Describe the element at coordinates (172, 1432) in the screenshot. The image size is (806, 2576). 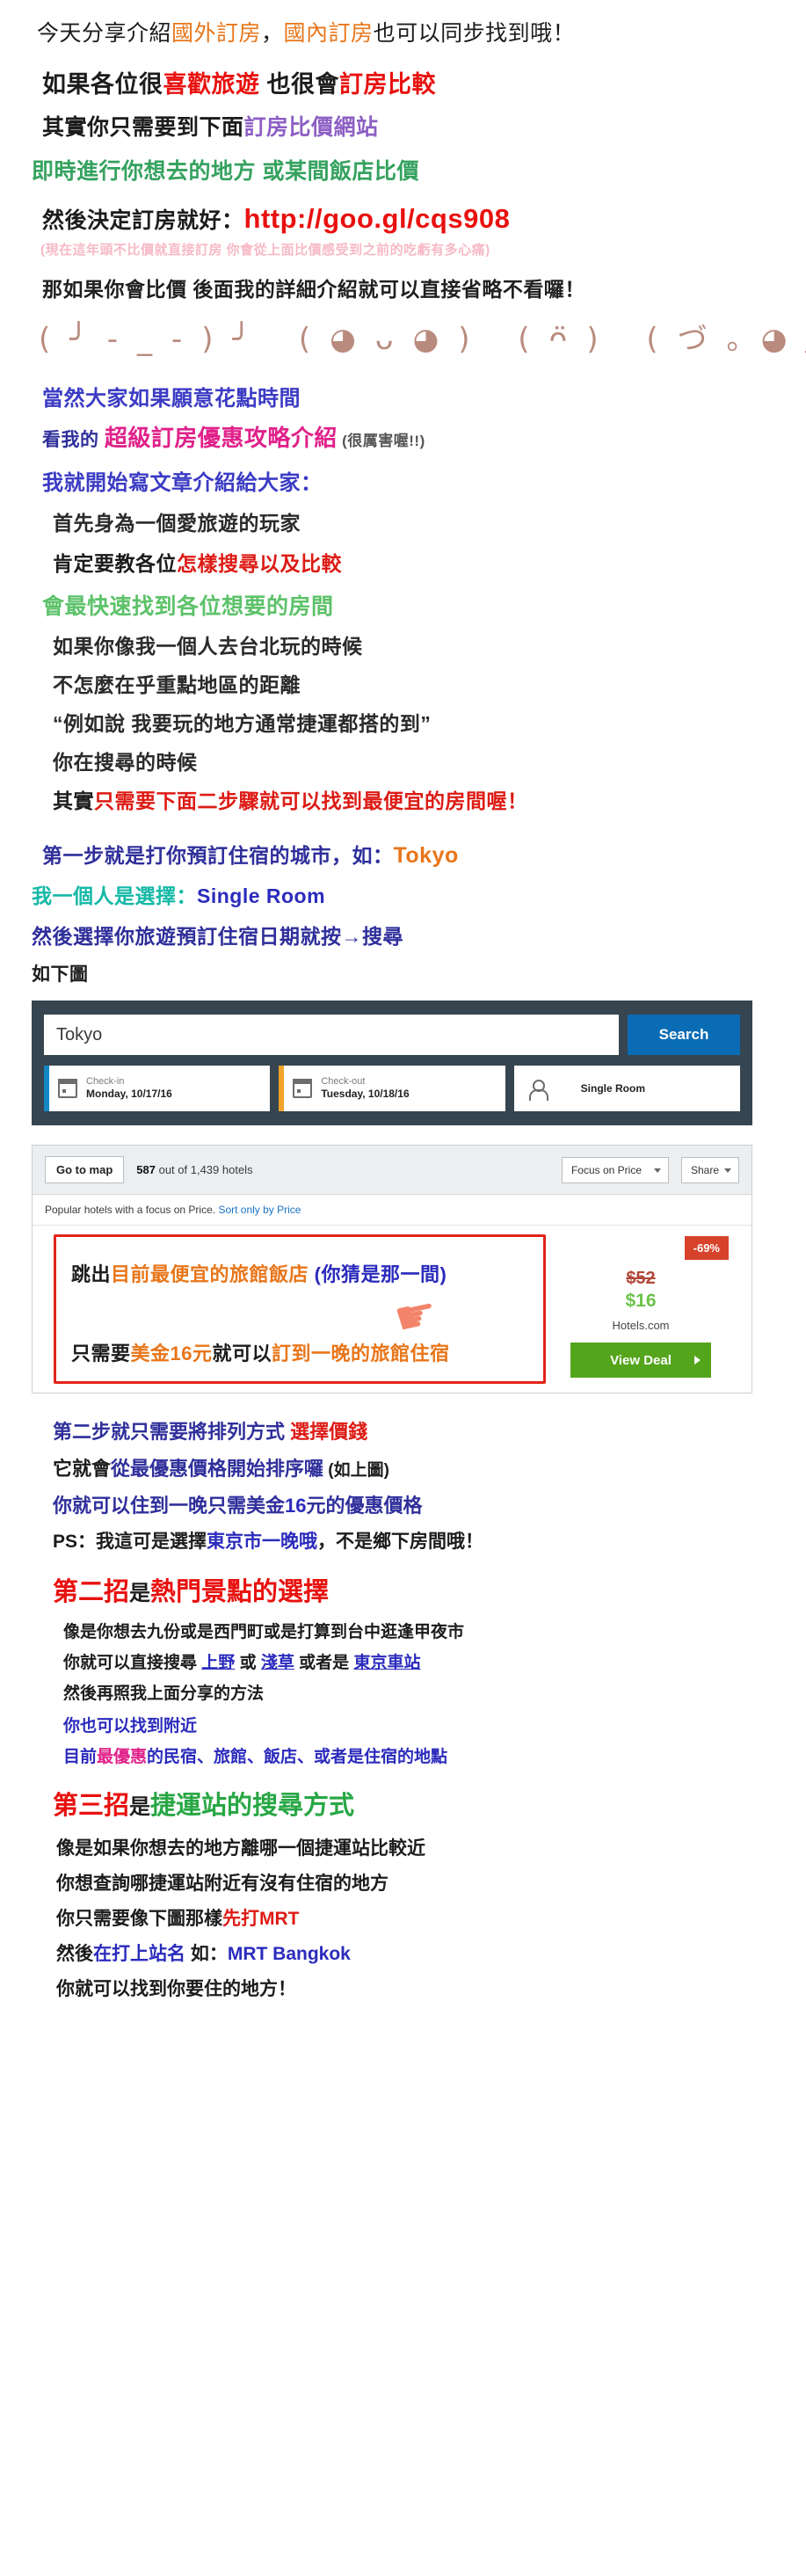
I see `step2-line-1-a: 第二步就只需要將排列方式` at that location.